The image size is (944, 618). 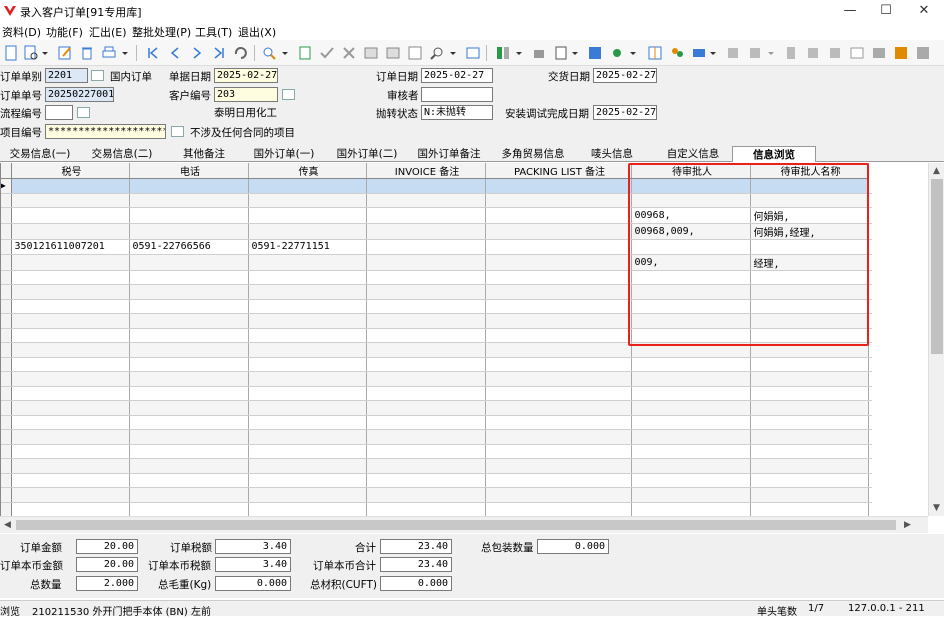 What do you see at coordinates (901, 53) in the screenshot?
I see `help-icon` at bounding box center [901, 53].